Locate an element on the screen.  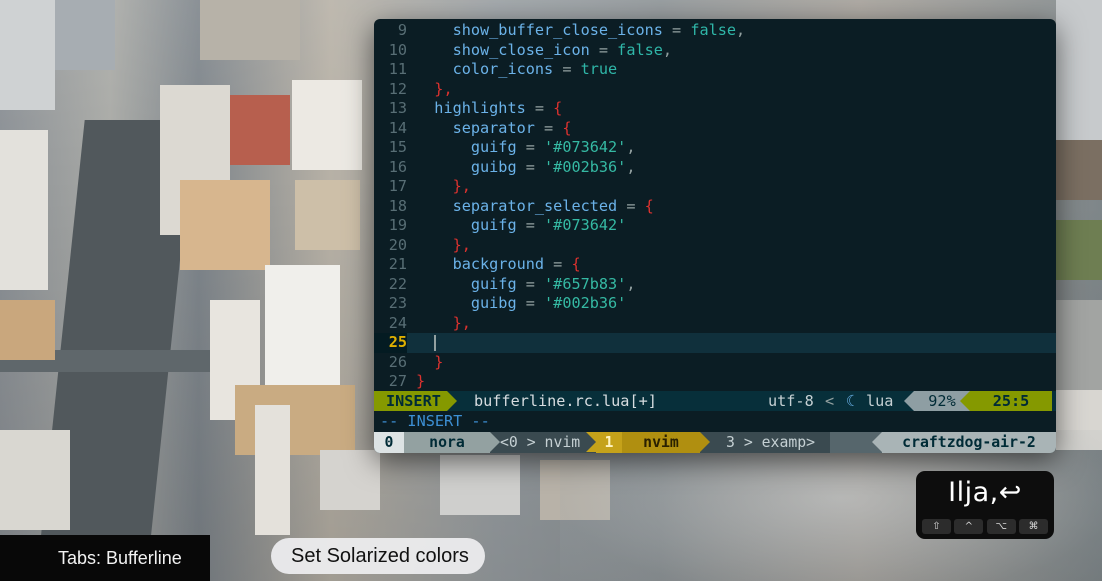
token-key: color_icons is located at coordinates (503, 69).